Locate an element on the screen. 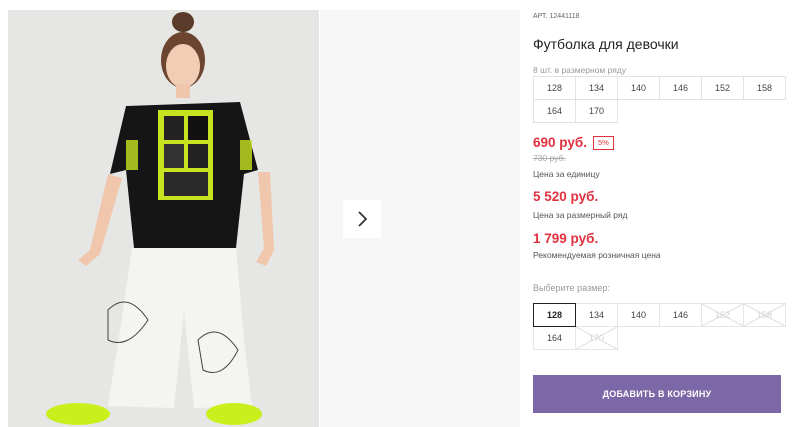 This screenshot has width=800, height=427. size-option-label: 146 is located at coordinates (680, 315).